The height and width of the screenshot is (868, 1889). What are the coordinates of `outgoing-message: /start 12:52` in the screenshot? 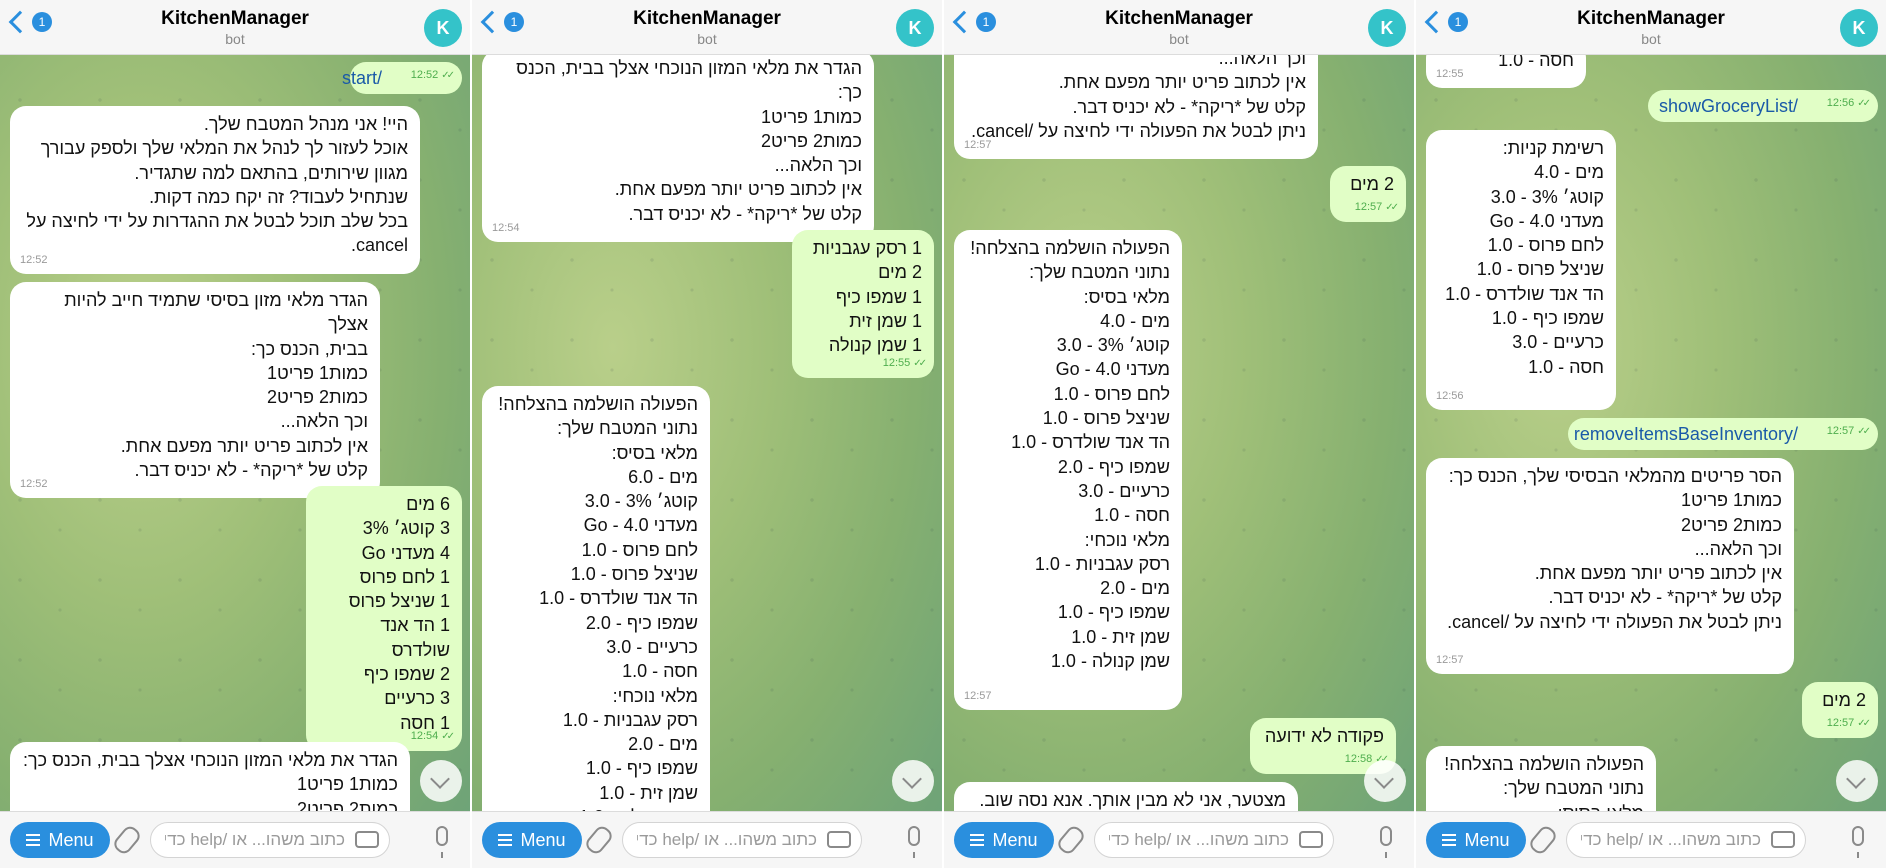 It's located at (402, 78).